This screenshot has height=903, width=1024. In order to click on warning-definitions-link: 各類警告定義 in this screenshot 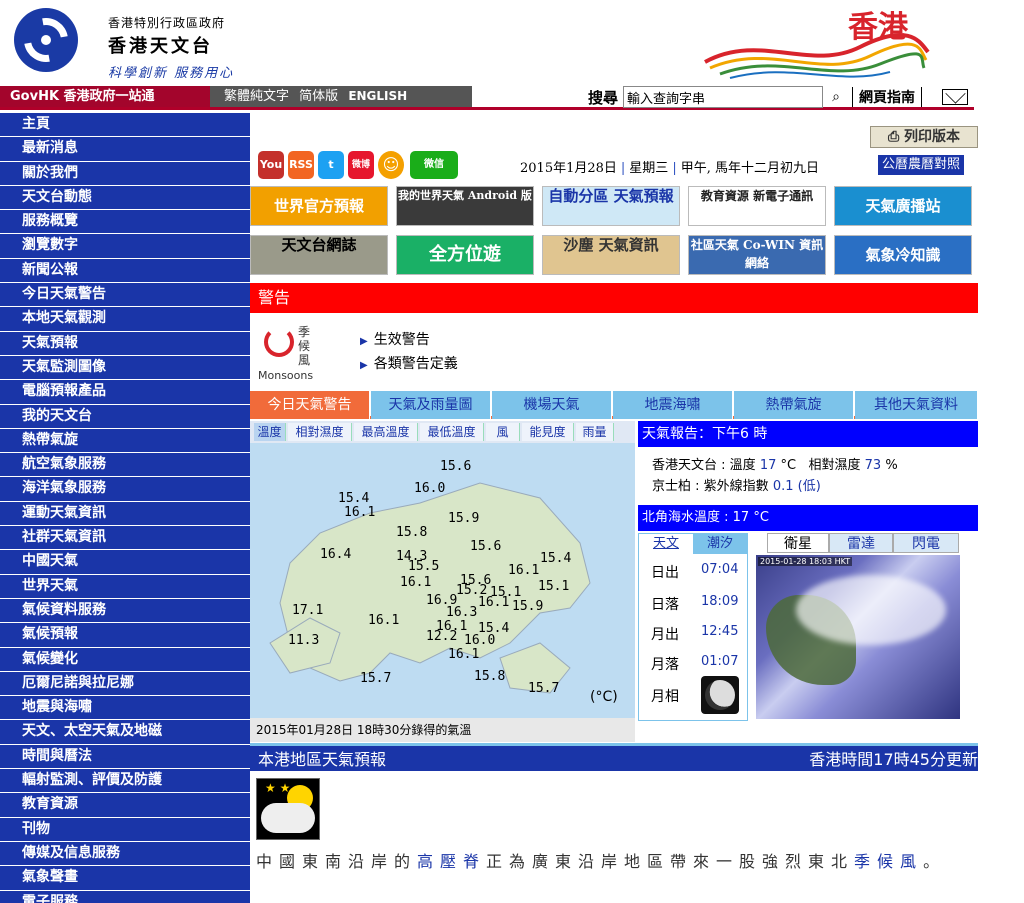, I will do `click(409, 363)`.